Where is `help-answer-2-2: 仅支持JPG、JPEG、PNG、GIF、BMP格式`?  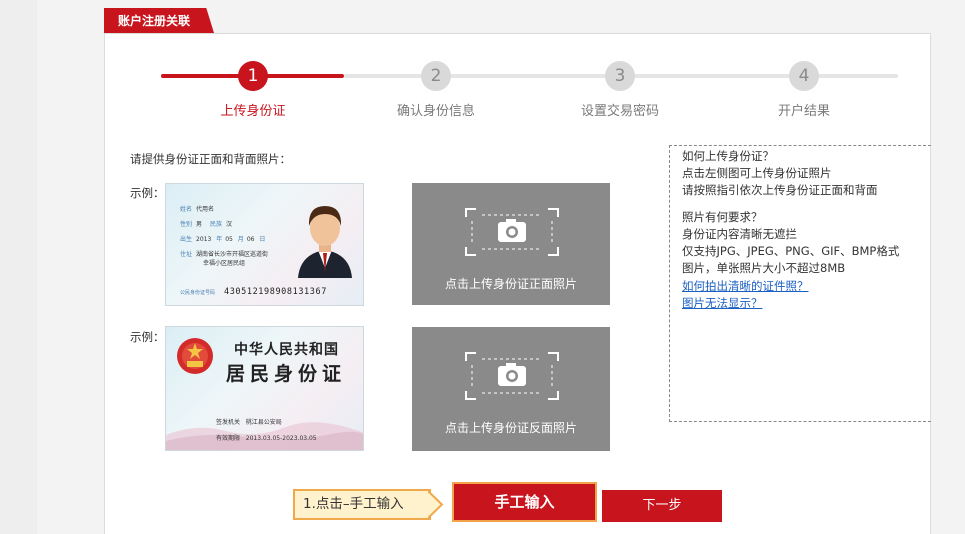 help-answer-2-2: 仅支持JPG、JPEG、PNG、GIF、BMP格式 is located at coordinates (791, 251).